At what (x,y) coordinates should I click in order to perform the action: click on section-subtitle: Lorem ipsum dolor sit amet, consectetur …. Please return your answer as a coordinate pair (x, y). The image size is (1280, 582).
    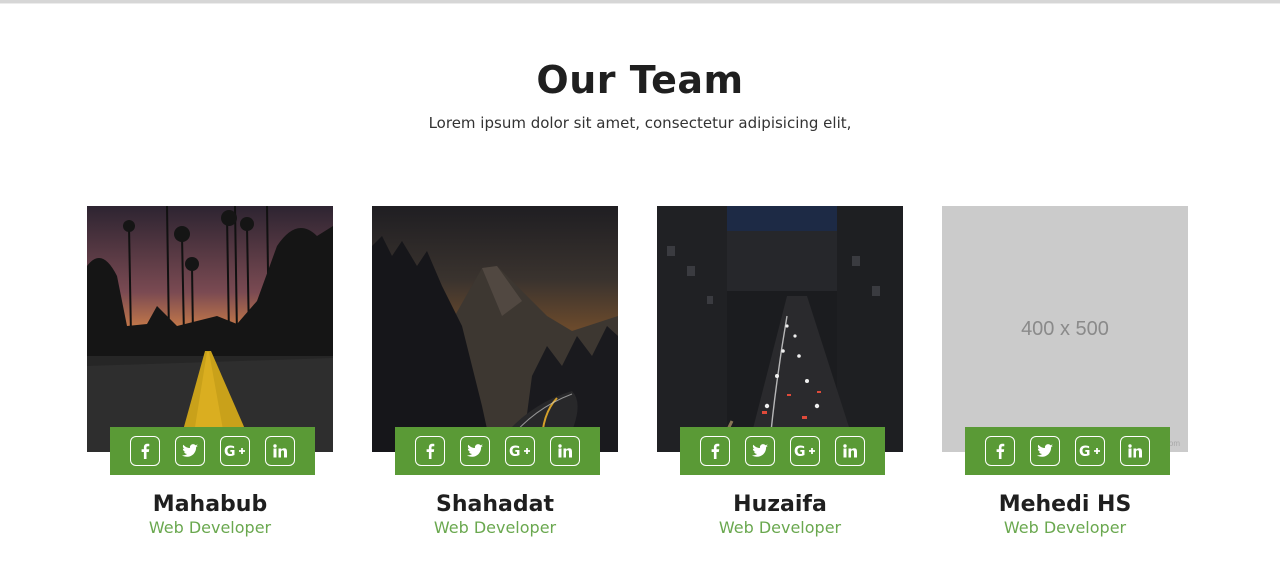
    Looking at the image, I should click on (640, 123).